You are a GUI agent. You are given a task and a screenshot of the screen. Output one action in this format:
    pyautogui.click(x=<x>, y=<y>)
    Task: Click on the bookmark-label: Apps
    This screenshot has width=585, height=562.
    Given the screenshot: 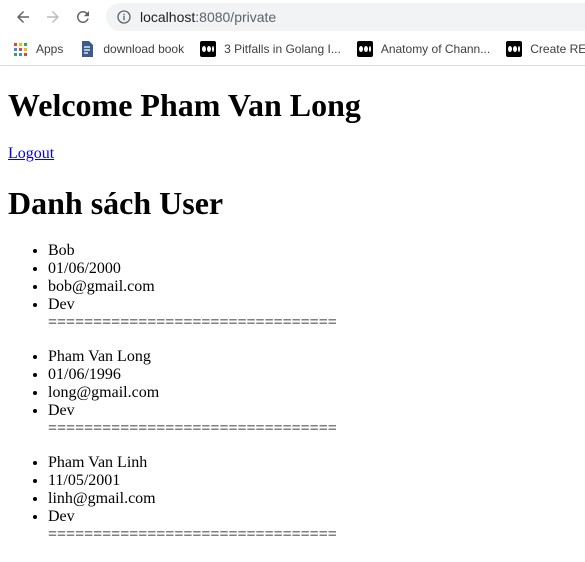 What is the action you would take?
    pyautogui.click(x=50, y=49)
    